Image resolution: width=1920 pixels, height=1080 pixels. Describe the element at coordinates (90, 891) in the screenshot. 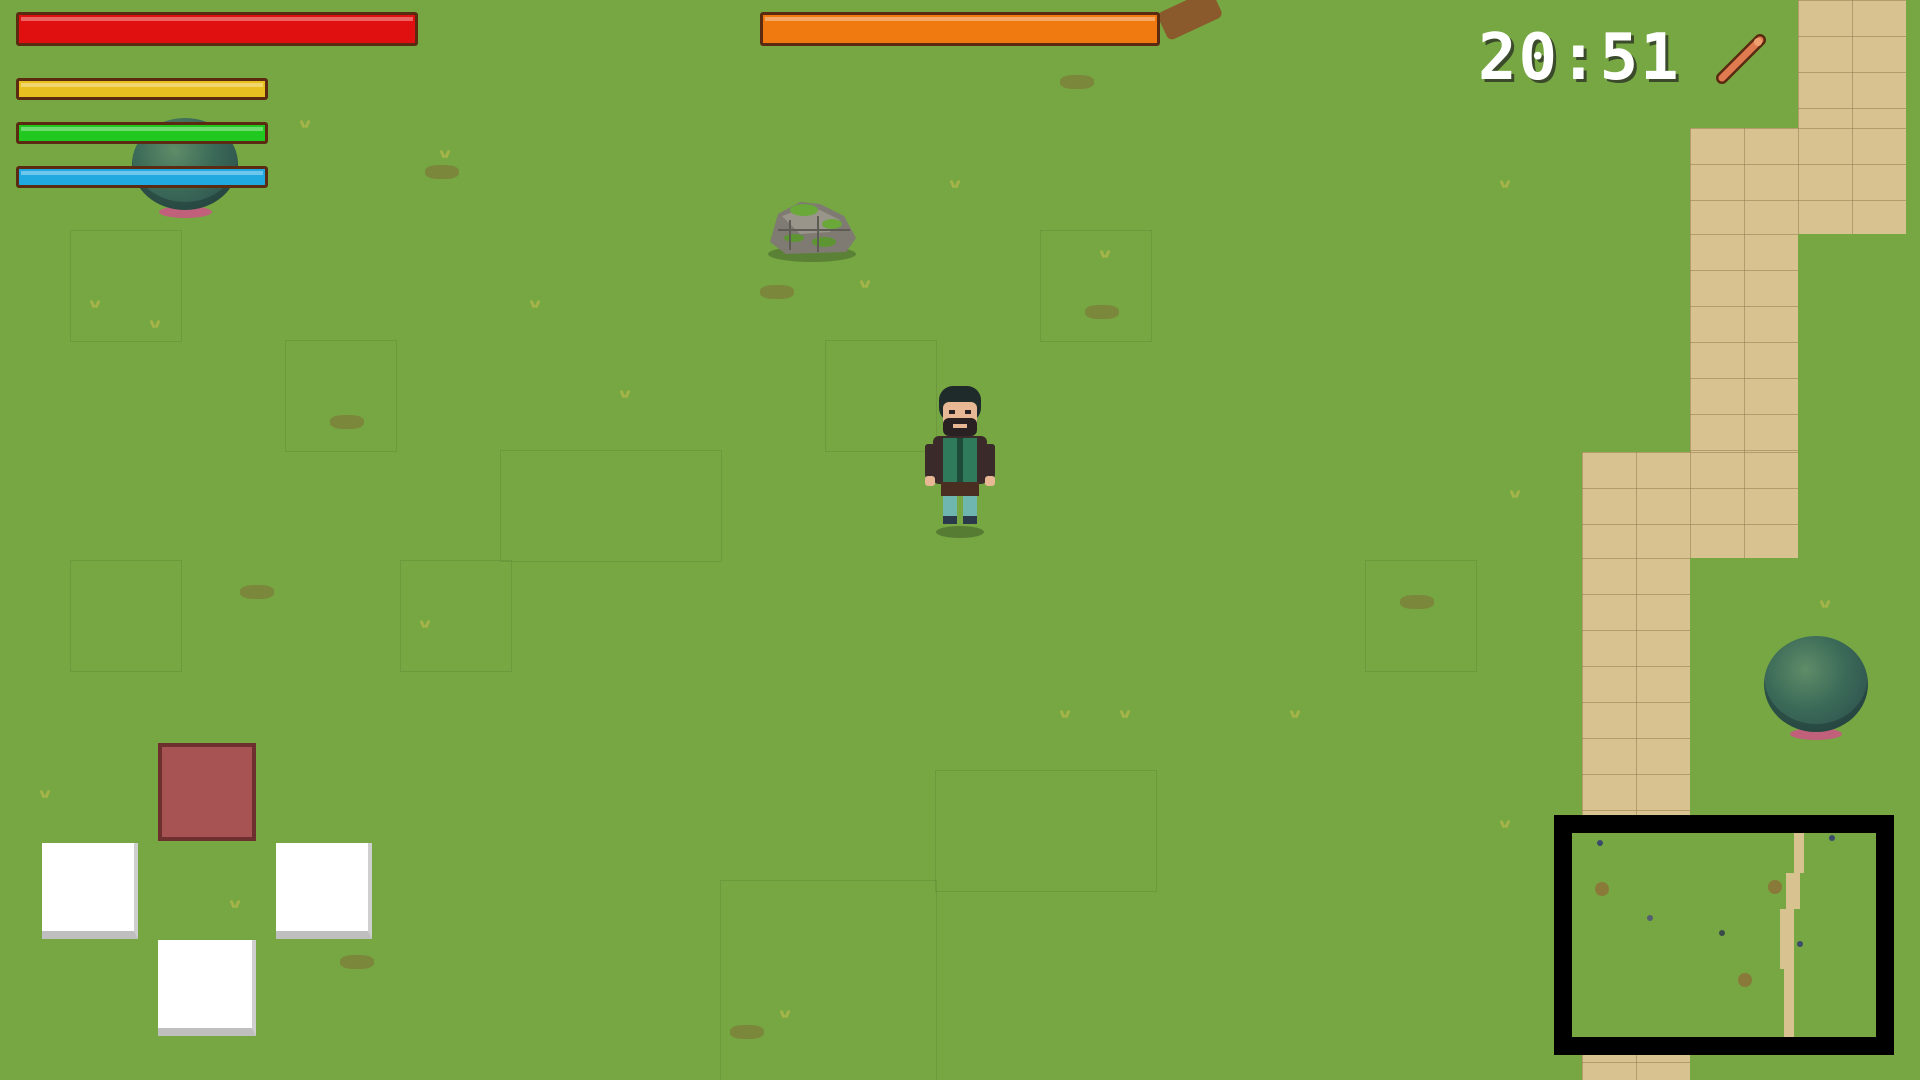

I see `dpad-left-button` at that location.